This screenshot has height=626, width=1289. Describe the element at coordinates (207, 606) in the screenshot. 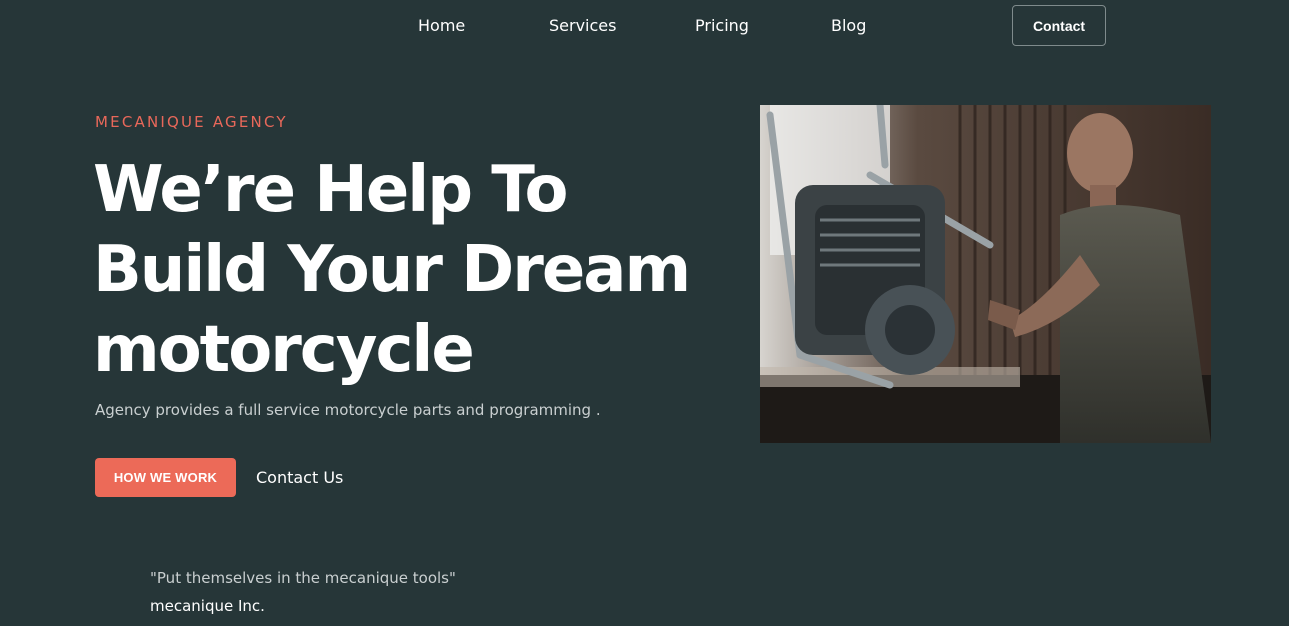

I see `testimonial-author: mecanique Inc.` at that location.